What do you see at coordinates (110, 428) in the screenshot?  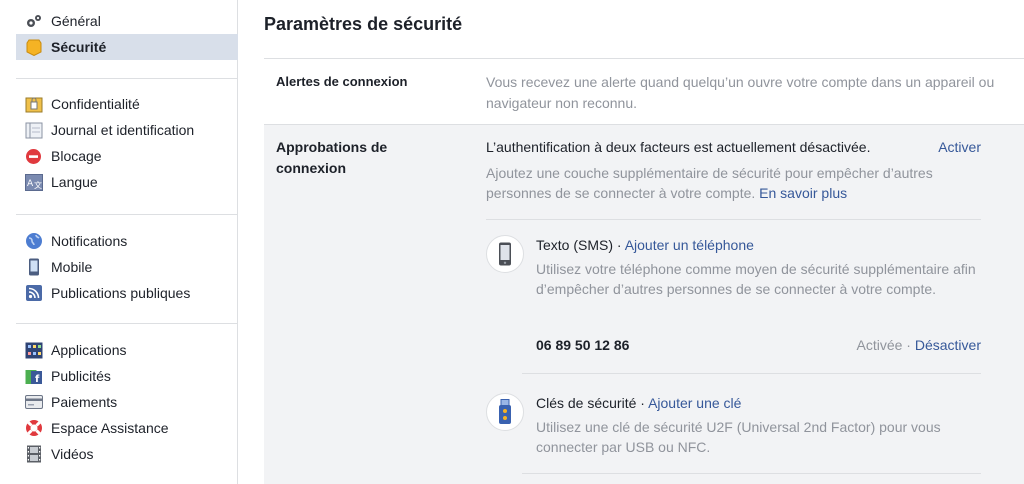 I see `sidebar-item-label: Espace Assistance` at bounding box center [110, 428].